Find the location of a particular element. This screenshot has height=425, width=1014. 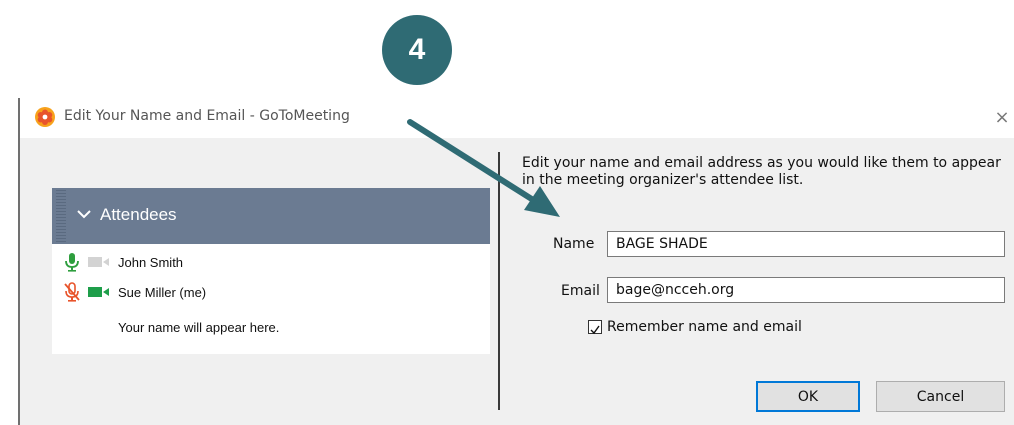

chevron-down-icon is located at coordinates (84, 214).